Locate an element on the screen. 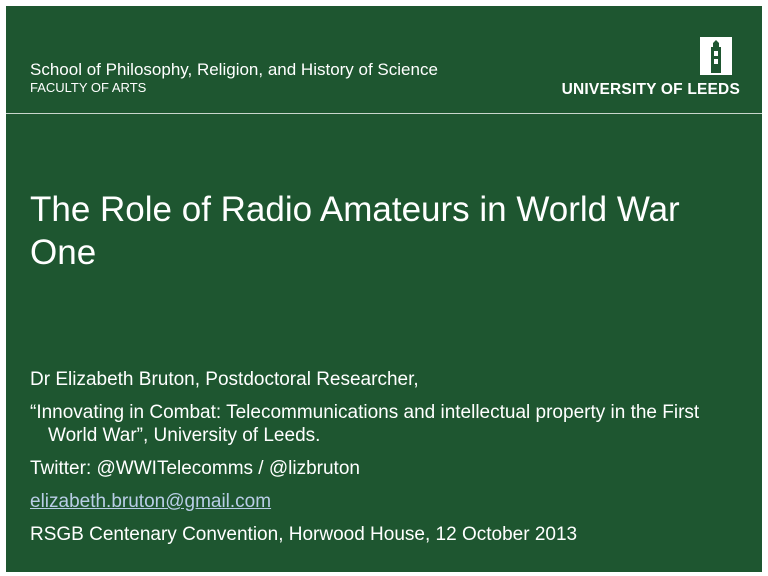 The image size is (768, 576). email-link: elizabeth.bruton@gmail.com is located at coordinates (150, 501).